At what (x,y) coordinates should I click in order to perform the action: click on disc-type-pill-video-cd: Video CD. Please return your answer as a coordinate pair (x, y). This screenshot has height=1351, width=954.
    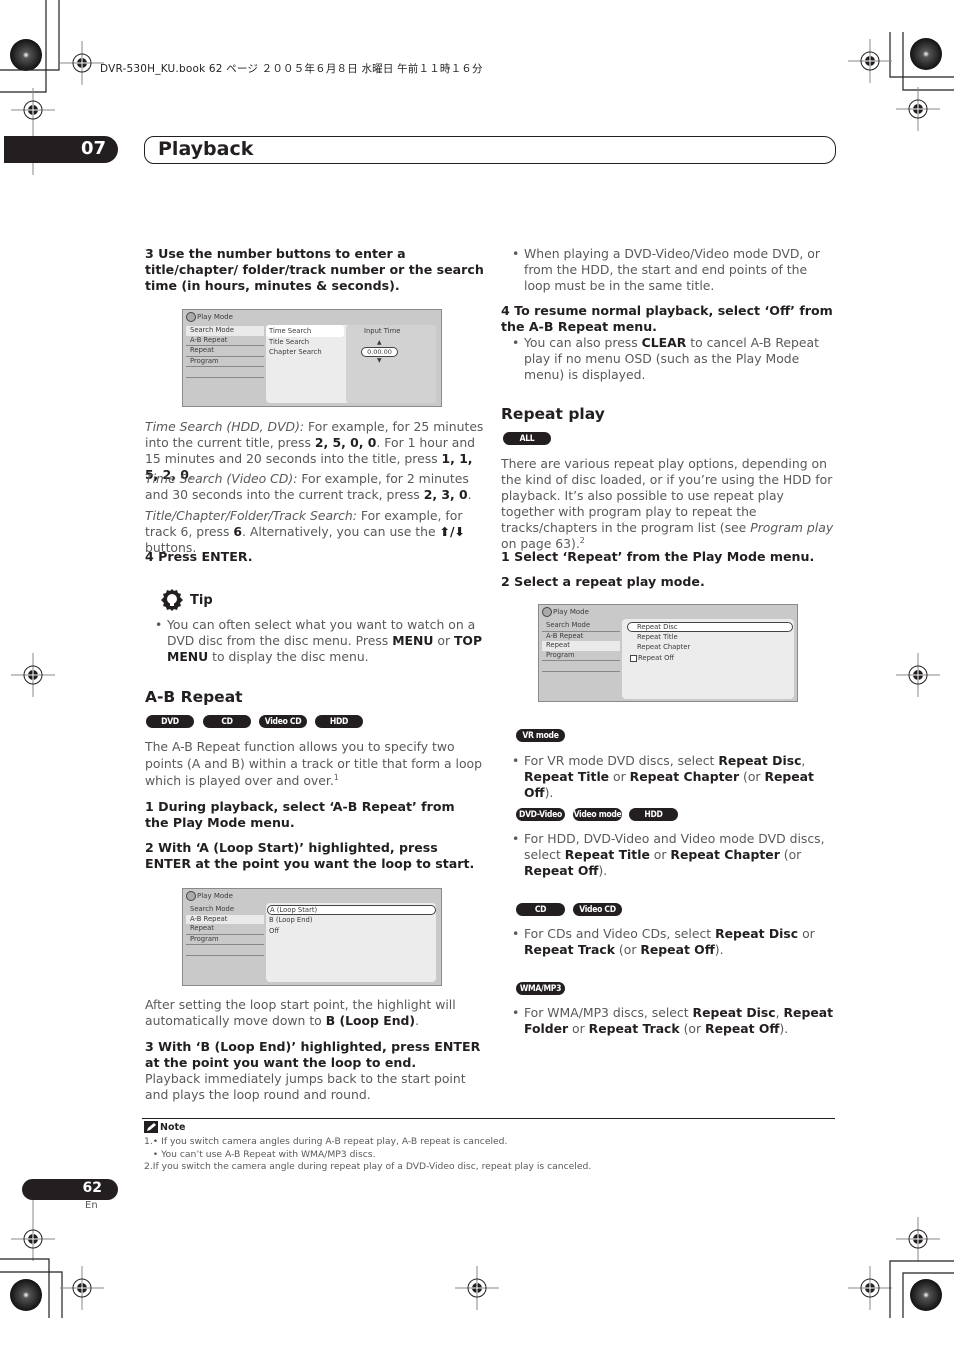
    Looking at the image, I should click on (283, 721).